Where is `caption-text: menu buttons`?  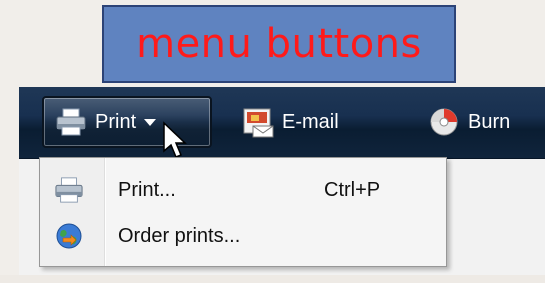
caption-text: menu buttons is located at coordinates (279, 44).